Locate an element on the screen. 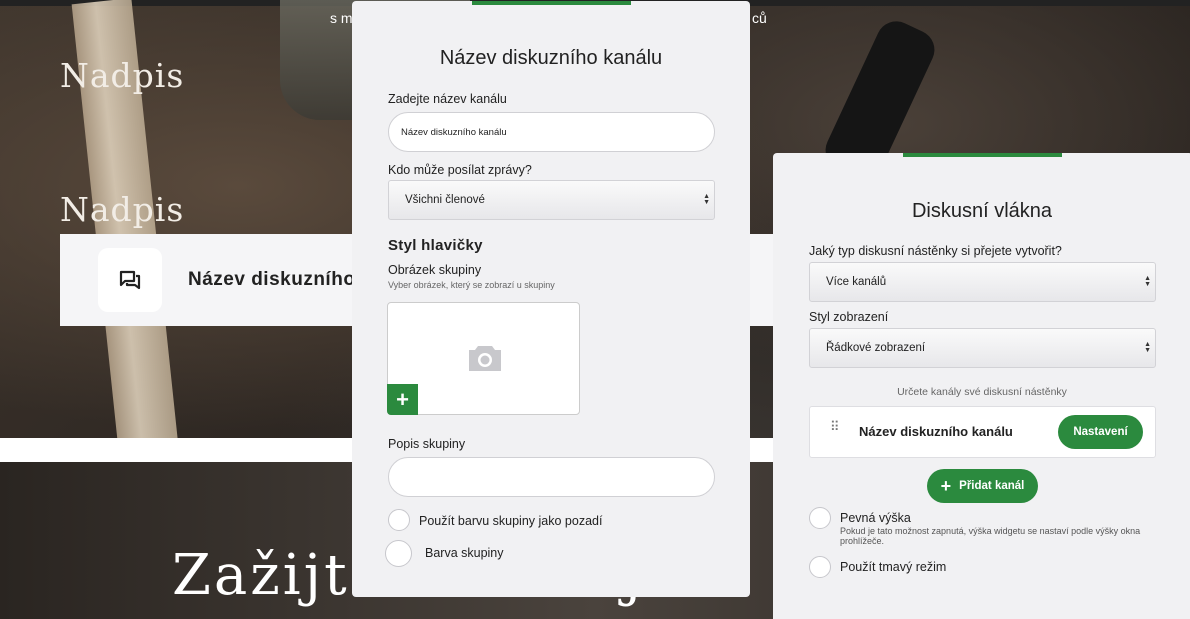 This screenshot has width=1190, height=619. add-channel-label: Přidat kanál is located at coordinates (992, 486).